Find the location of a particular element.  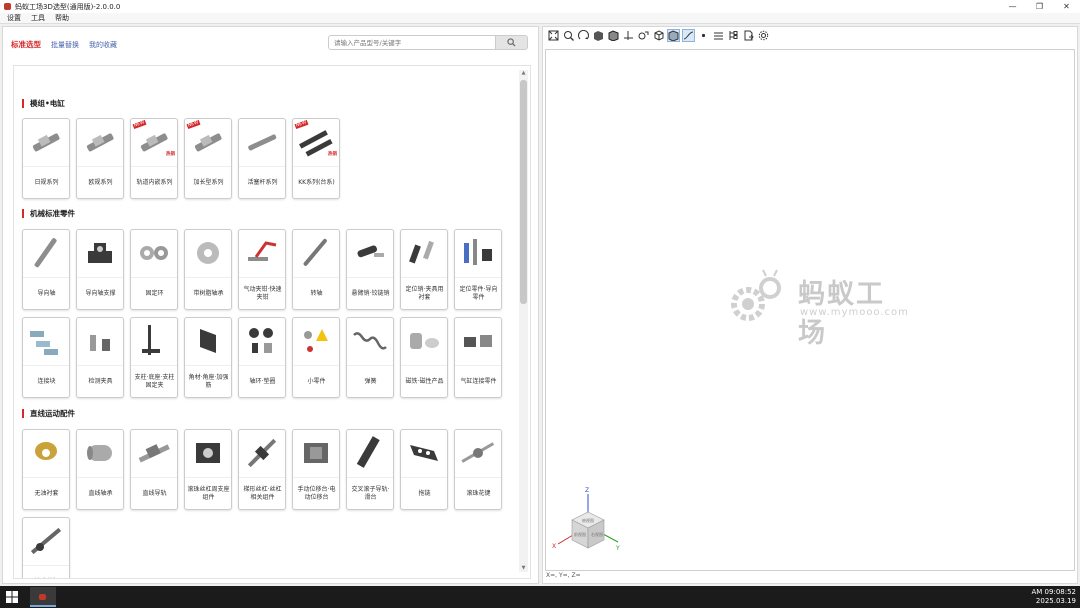

section-icon is located at coordinates (628, 35).